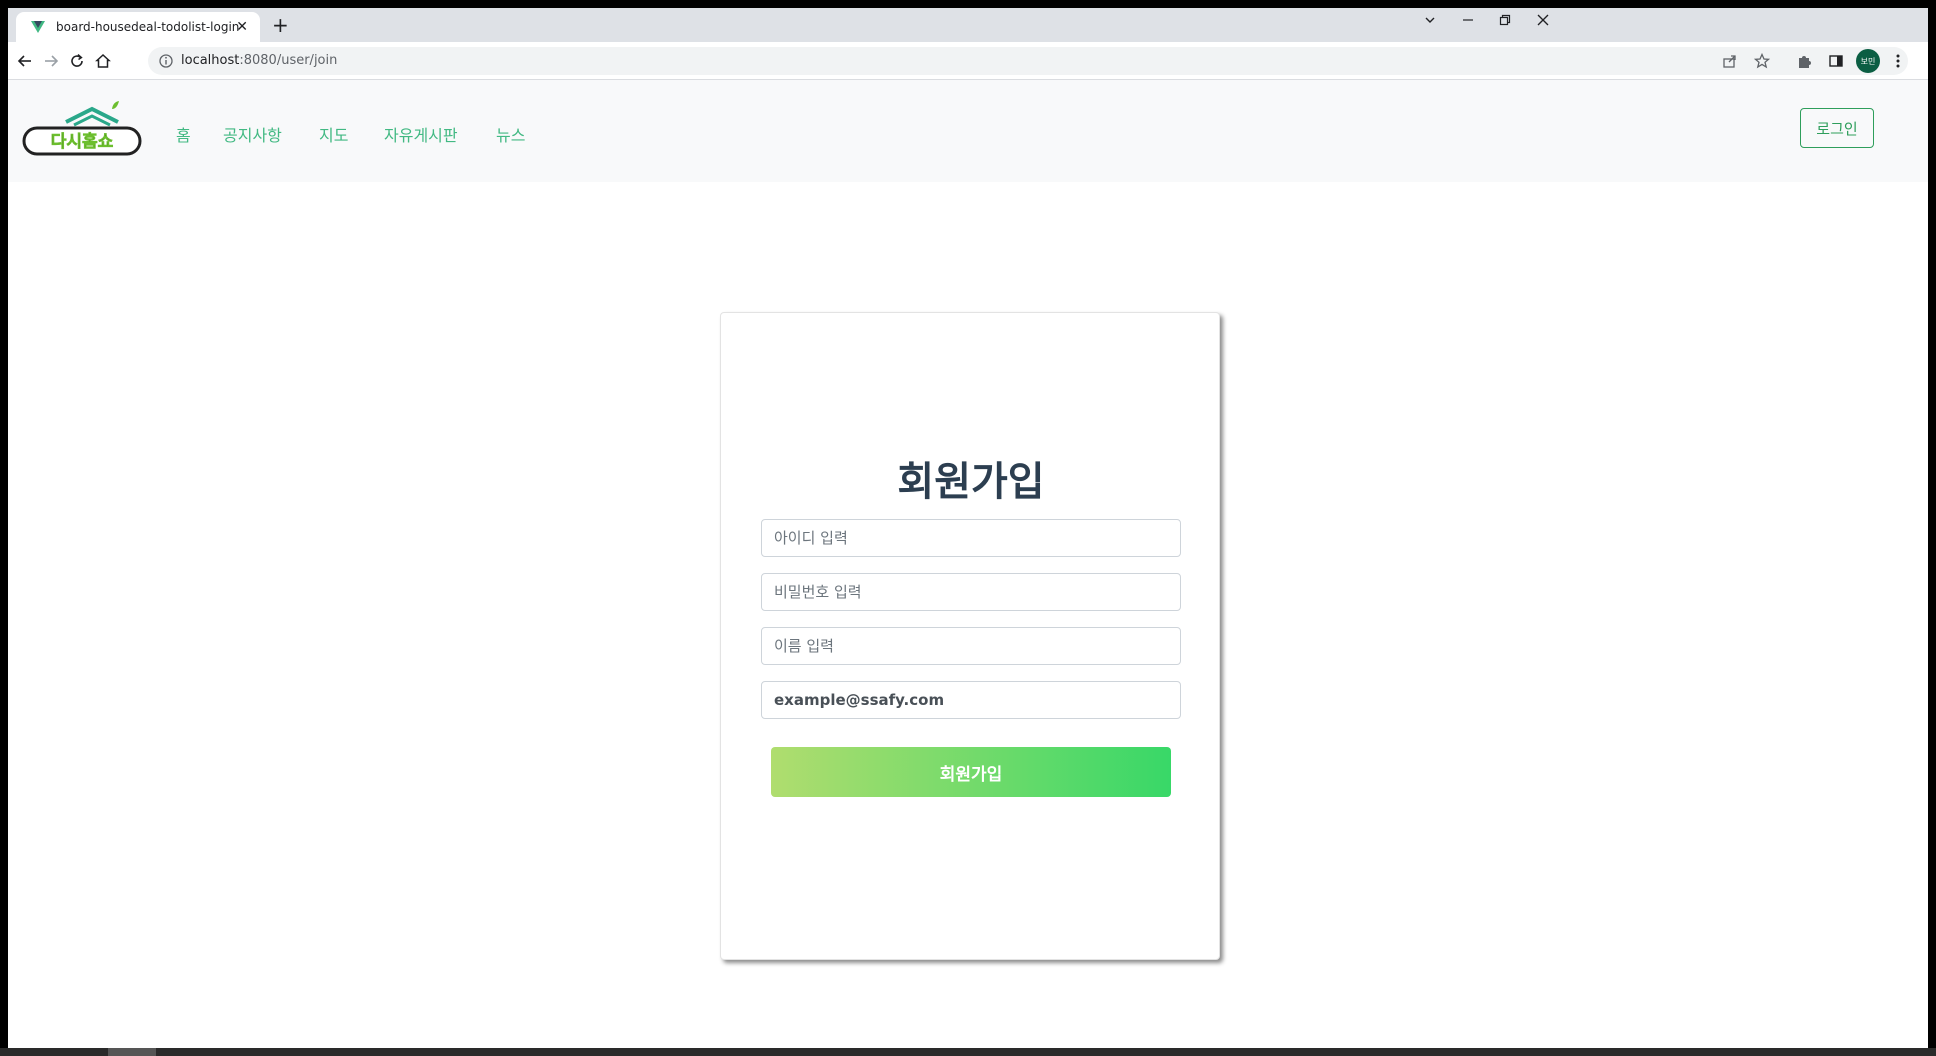  Describe the element at coordinates (252, 134) in the screenshot. I see `nav-notice: 공지사항` at that location.